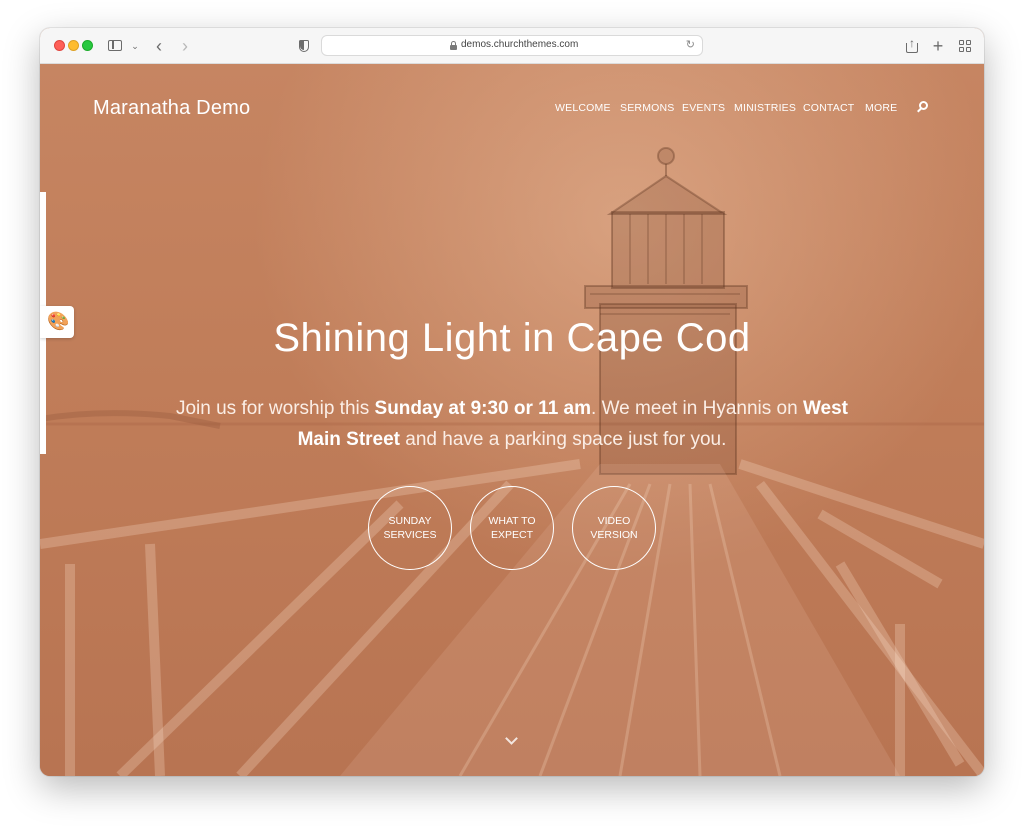  Describe the element at coordinates (614, 528) in the screenshot. I see `video-version-button: VIDEO VERSION` at that location.